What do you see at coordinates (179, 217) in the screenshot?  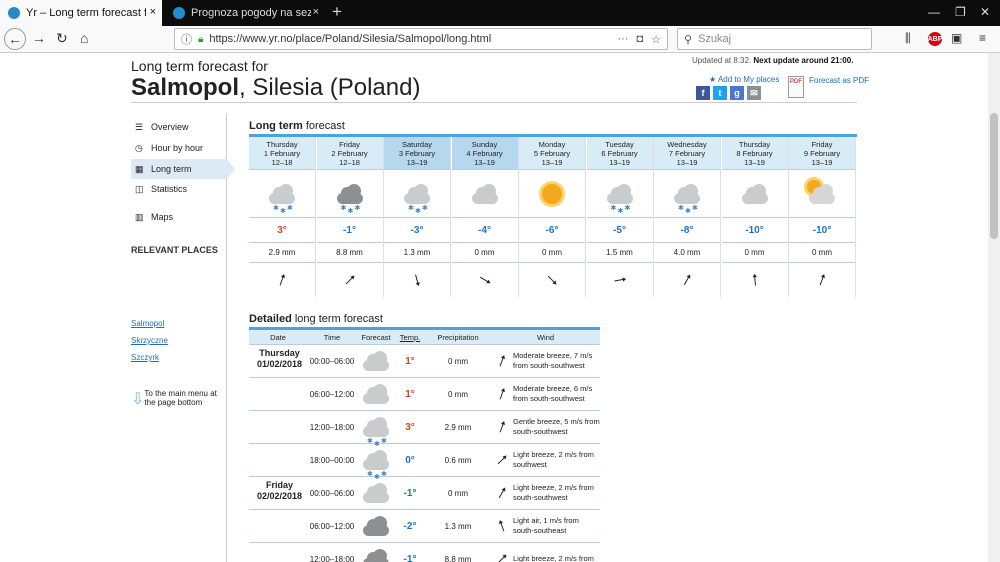 I see `sidebar-item-maps: ▥ Maps` at bounding box center [179, 217].